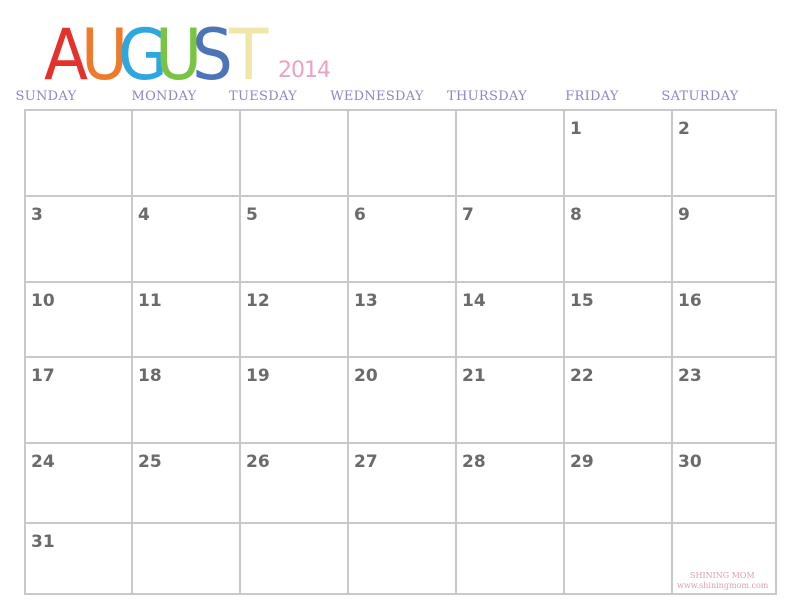  What do you see at coordinates (150, 462) in the screenshot?
I see `day-number: 25` at bounding box center [150, 462].